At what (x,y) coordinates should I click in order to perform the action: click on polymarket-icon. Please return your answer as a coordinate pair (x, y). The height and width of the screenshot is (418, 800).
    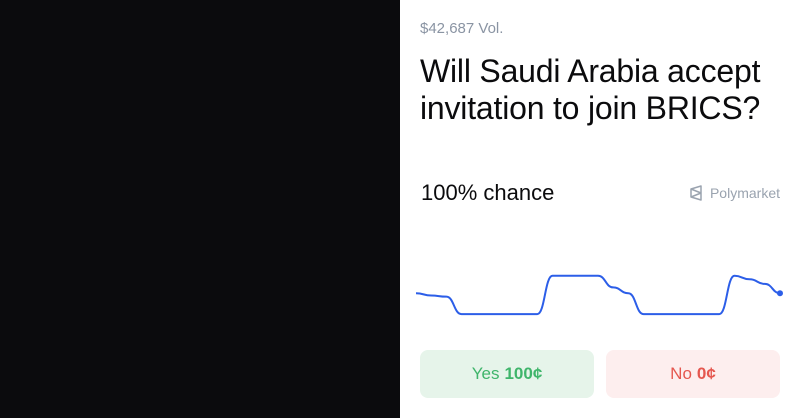
    Looking at the image, I should click on (696, 193).